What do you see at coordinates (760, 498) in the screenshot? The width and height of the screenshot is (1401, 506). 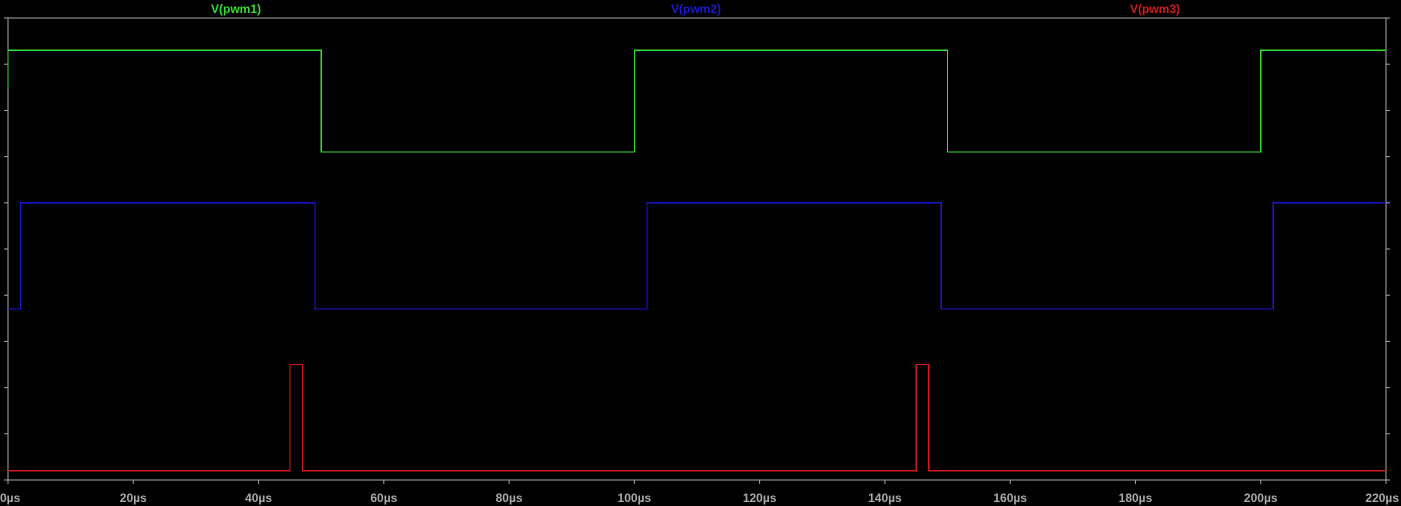 I see `x-tick-label: 120µs` at bounding box center [760, 498].